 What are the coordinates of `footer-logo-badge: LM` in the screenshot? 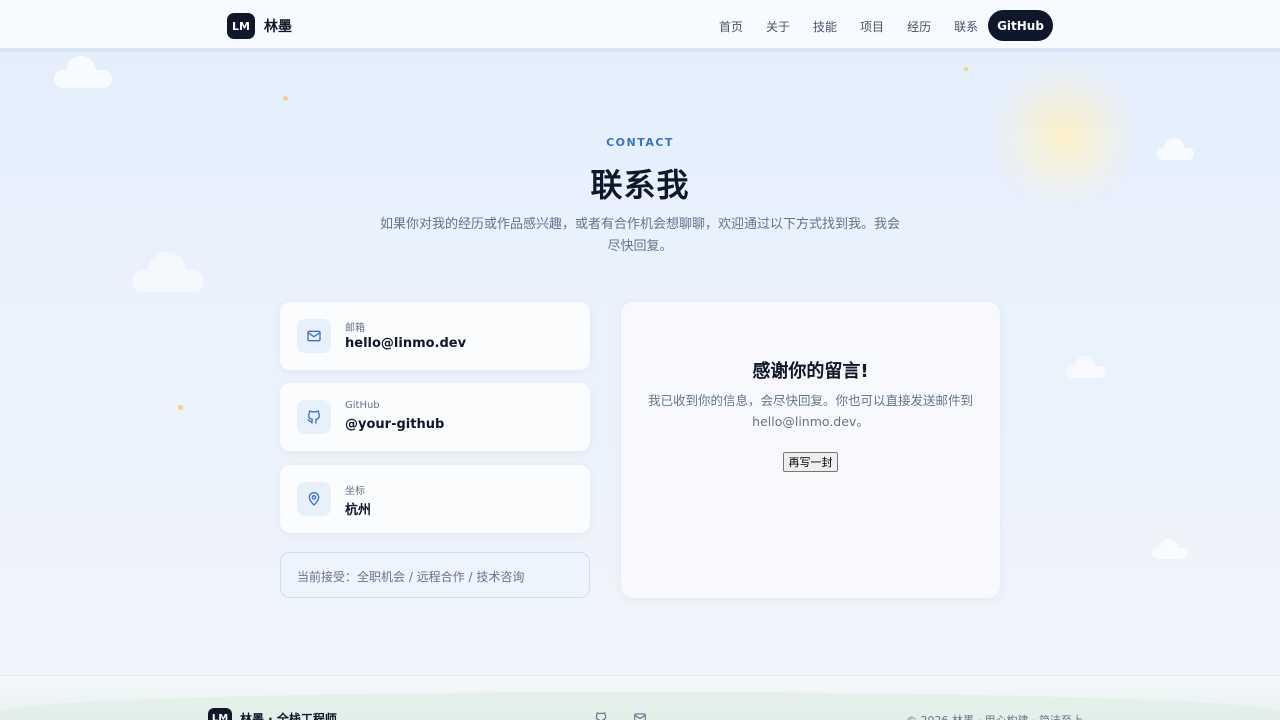 It's located at (220, 714).